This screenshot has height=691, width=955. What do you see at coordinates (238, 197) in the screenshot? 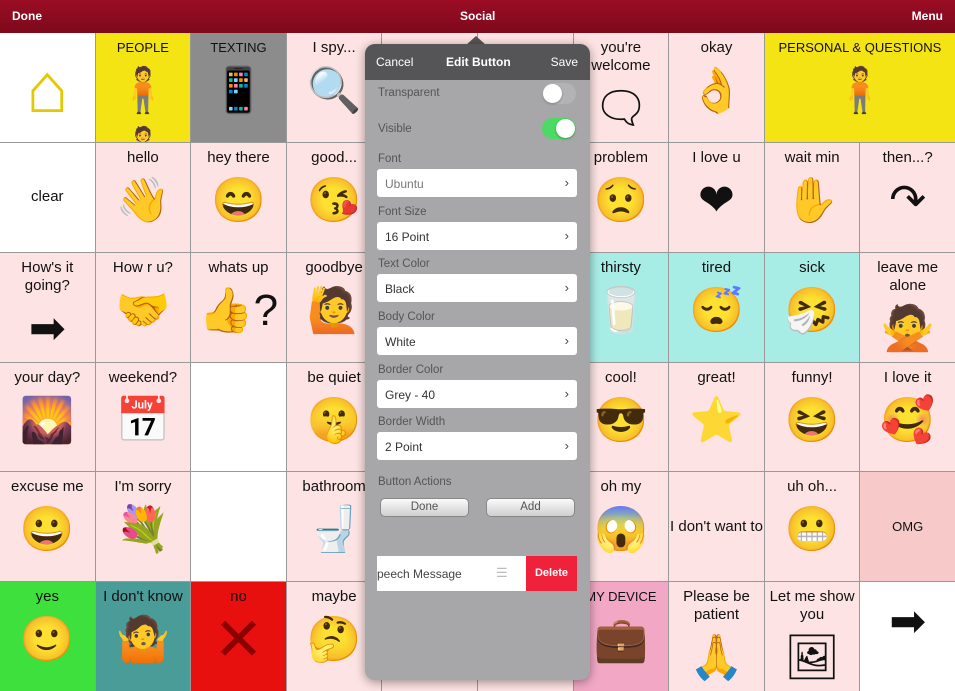
I see `grid-button: hey there 😄` at bounding box center [238, 197].